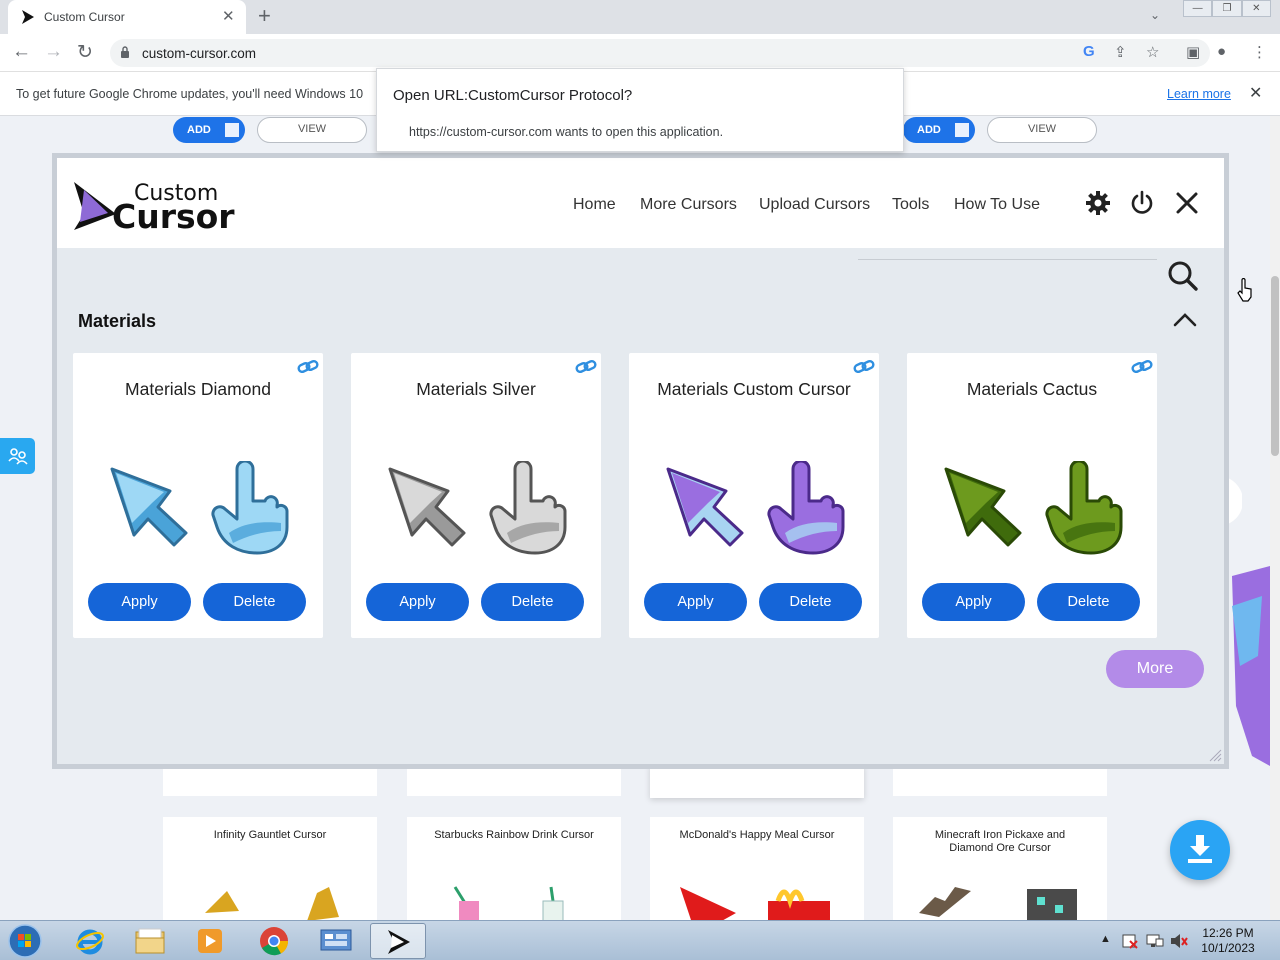 This screenshot has height=960, width=1280. Describe the element at coordinates (21, 52) in the screenshot. I see `back-button: ←` at that location.